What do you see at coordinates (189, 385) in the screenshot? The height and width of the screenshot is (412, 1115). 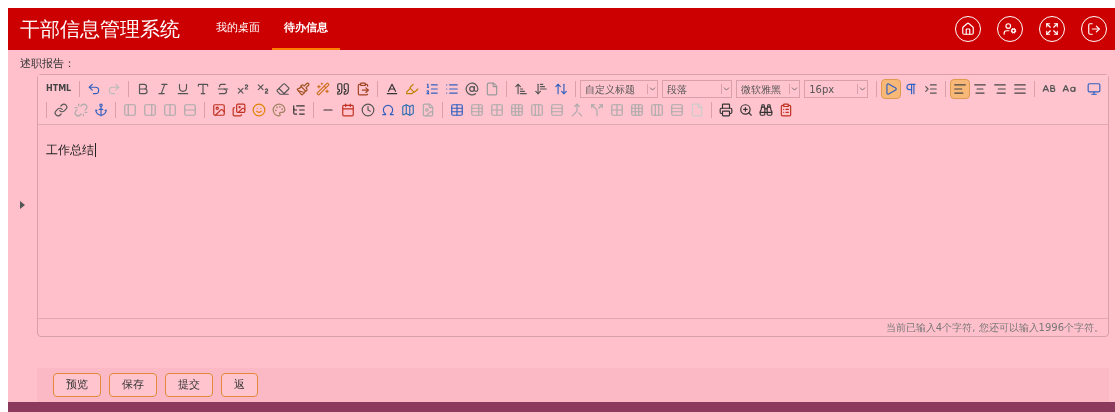 I see `form-button: 提交` at bounding box center [189, 385].